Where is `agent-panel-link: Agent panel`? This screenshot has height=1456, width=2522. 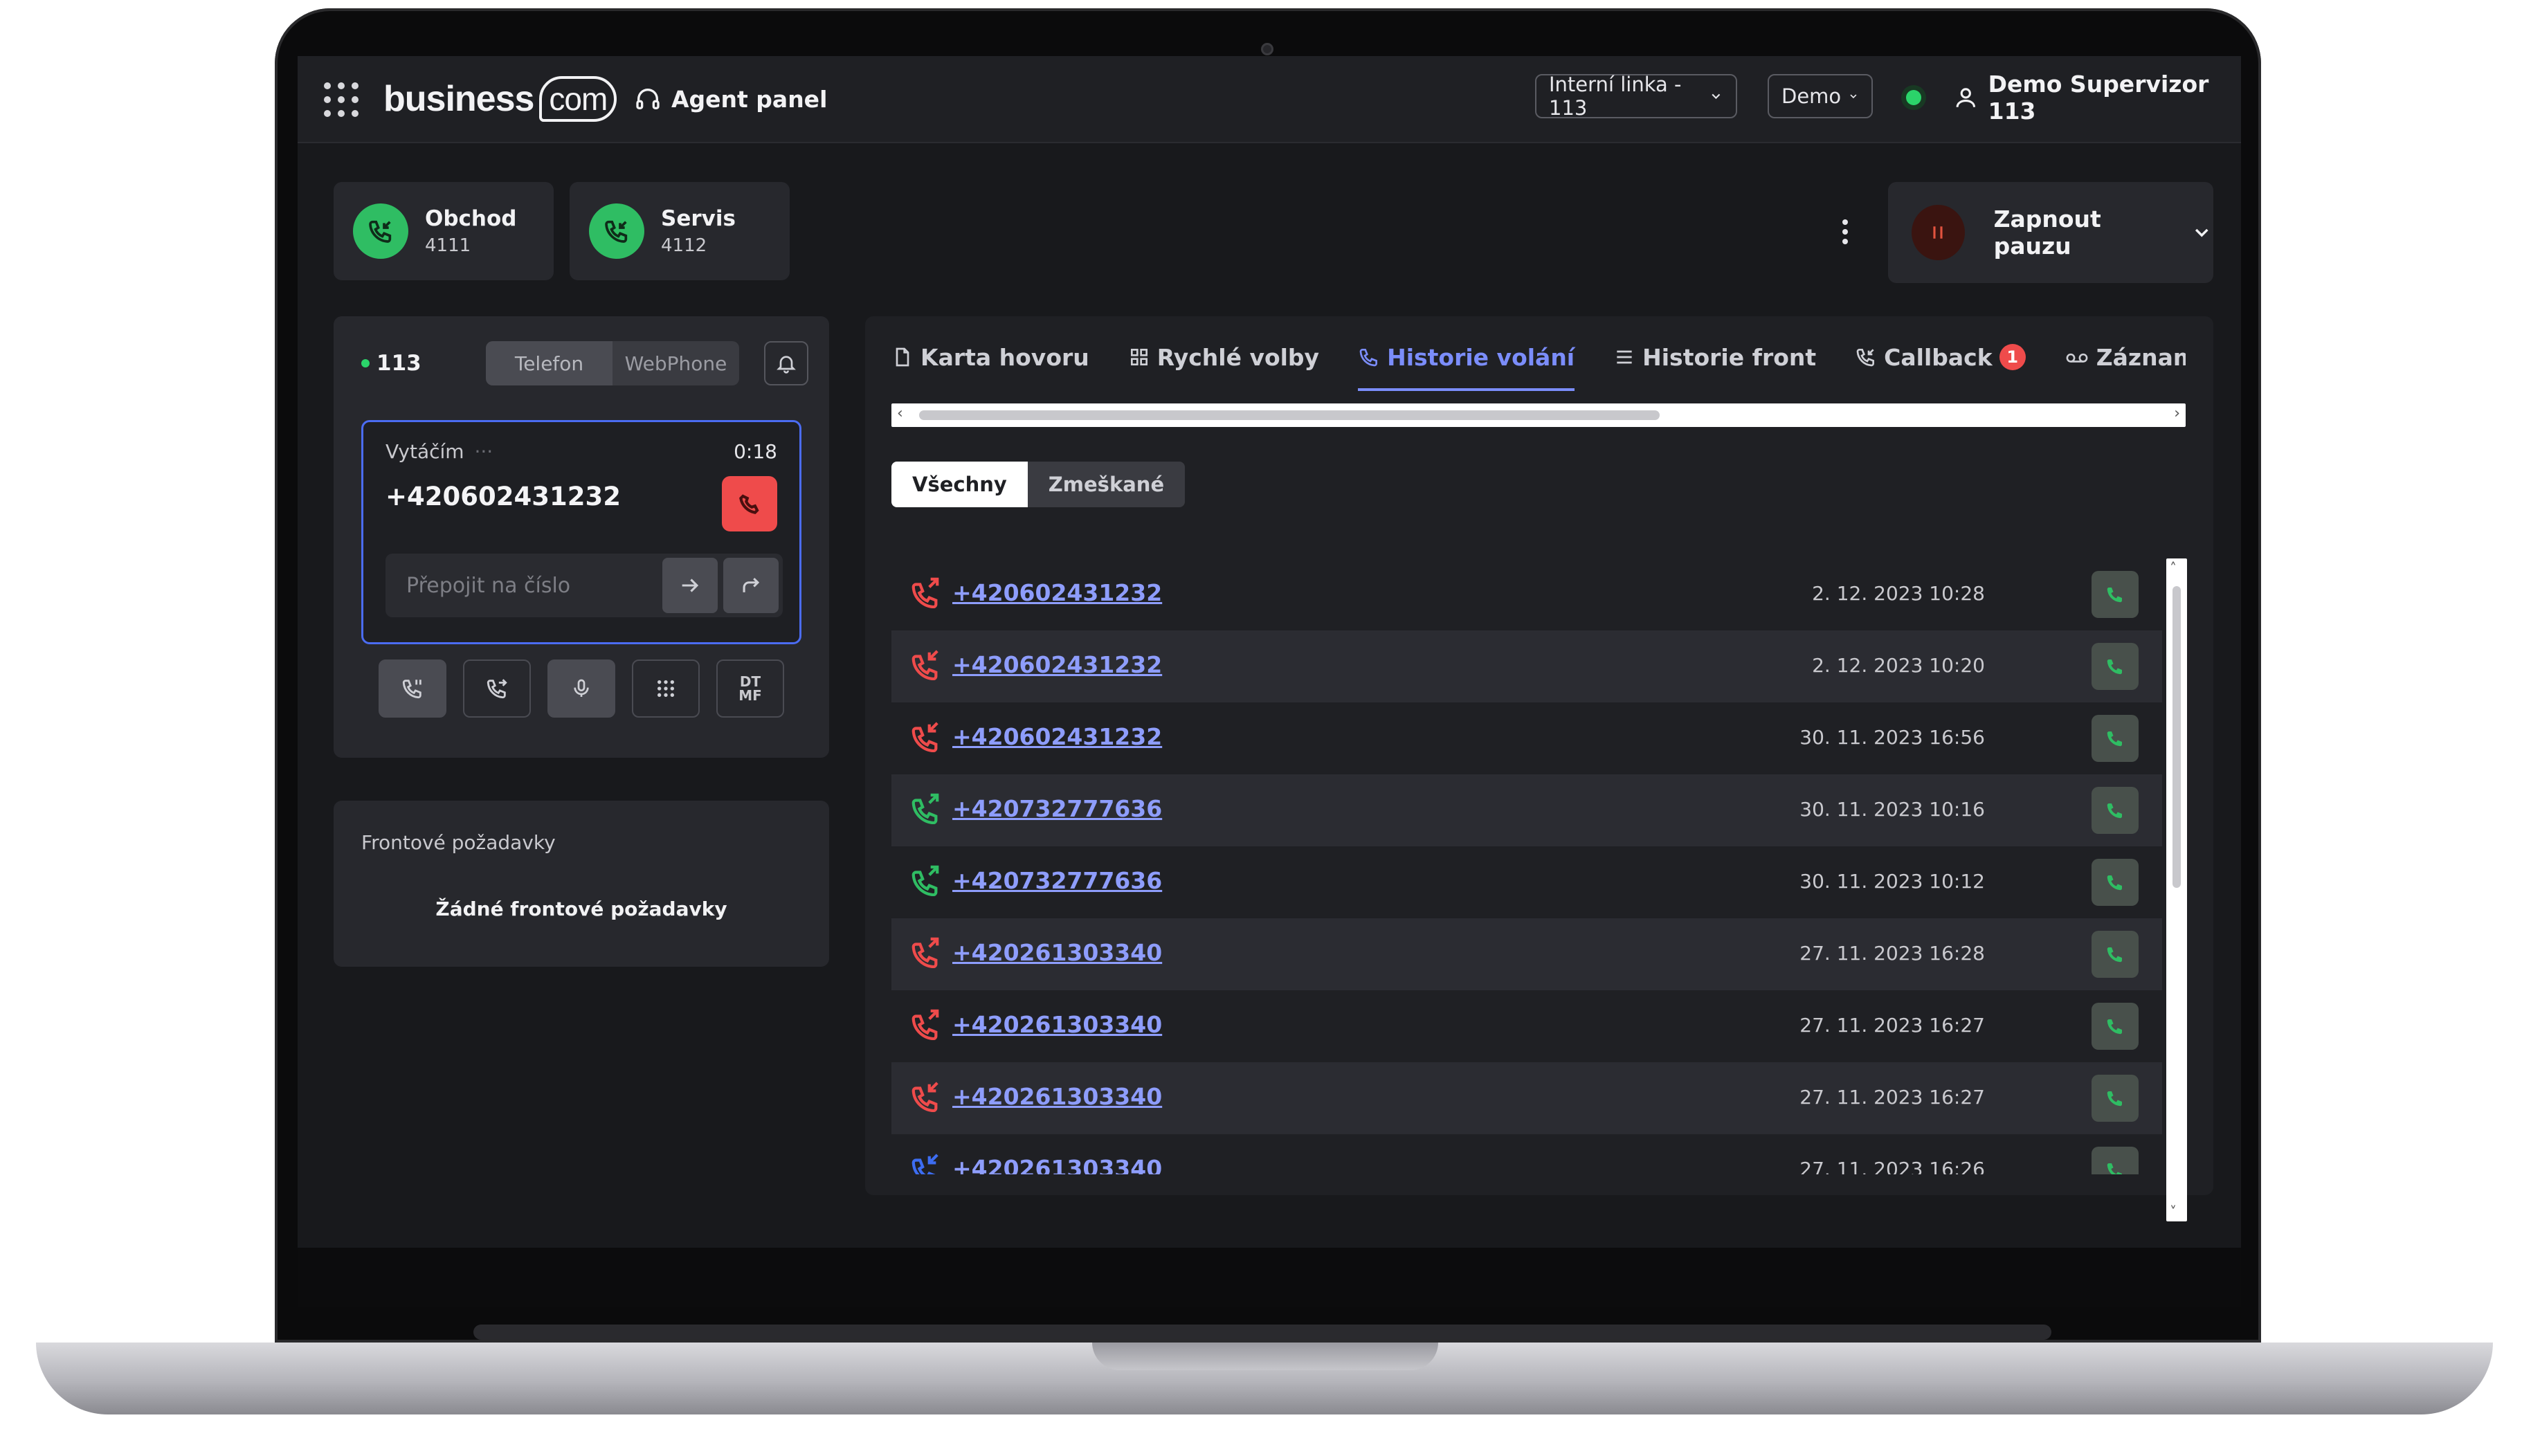
agent-panel-link: Agent panel is located at coordinates (730, 99).